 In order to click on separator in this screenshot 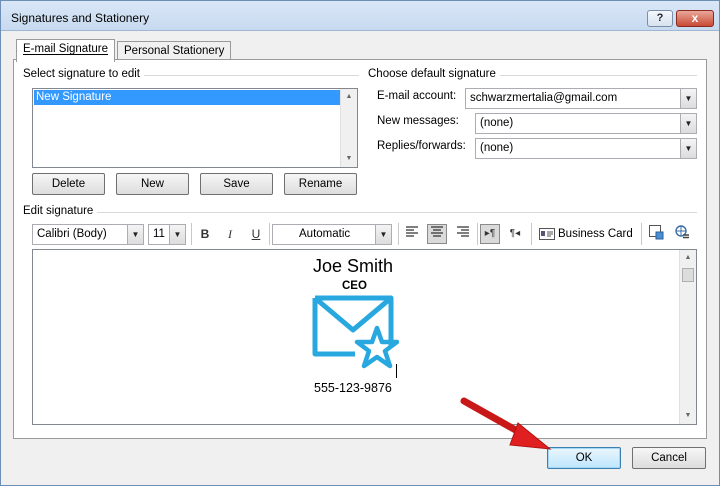, I will do `click(361, 212)`.